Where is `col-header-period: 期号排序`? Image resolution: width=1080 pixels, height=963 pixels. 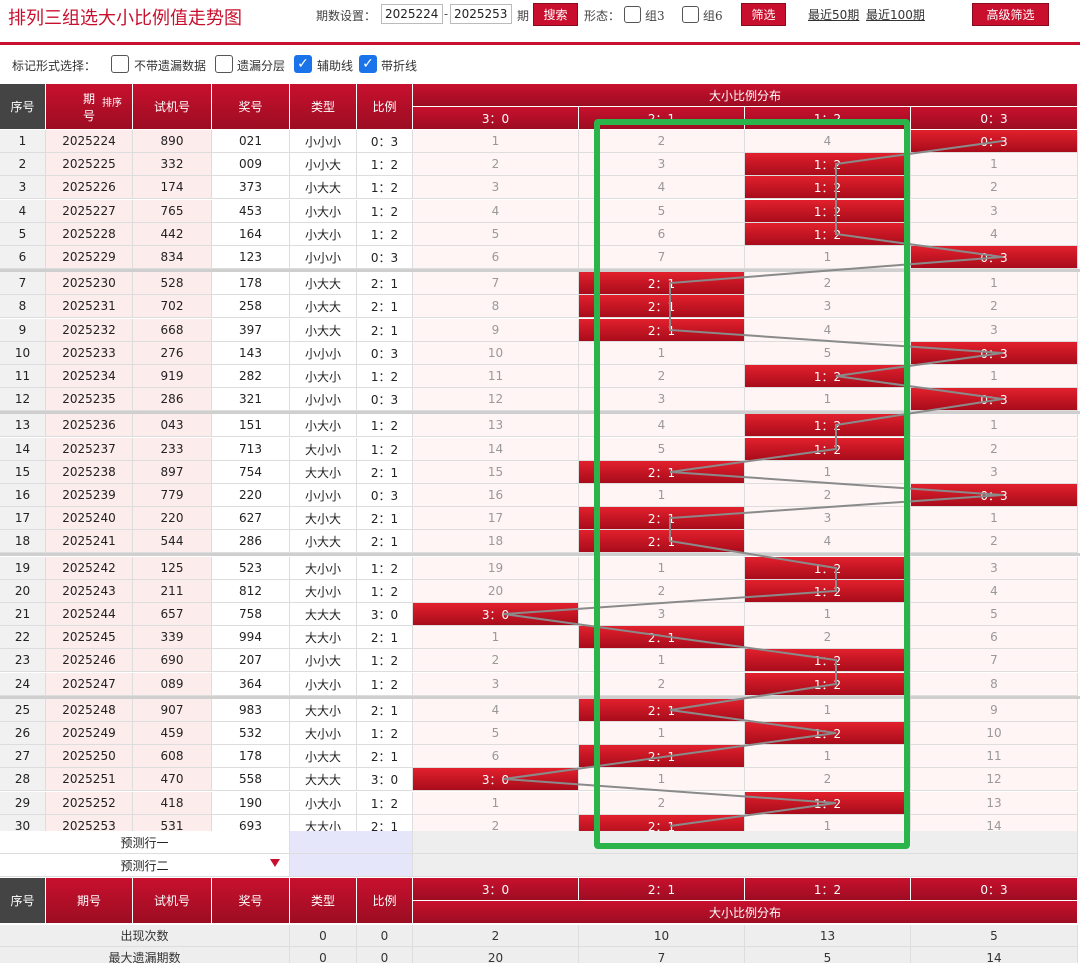
col-header-period: 期号排序 is located at coordinates (89, 107).